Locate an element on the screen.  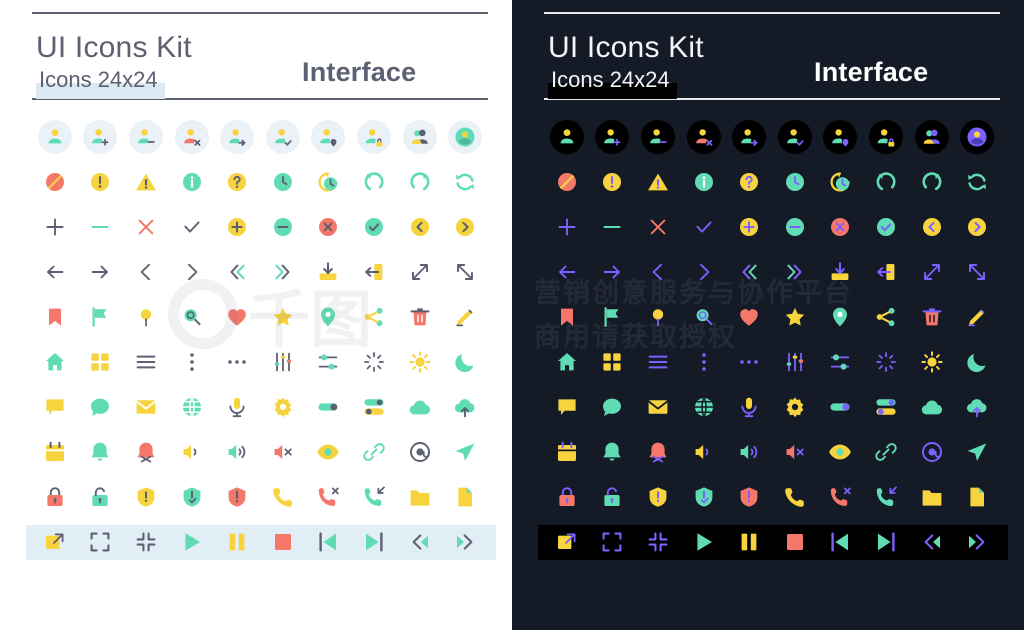
icon-cell-menu is located at coordinates (658, 361).